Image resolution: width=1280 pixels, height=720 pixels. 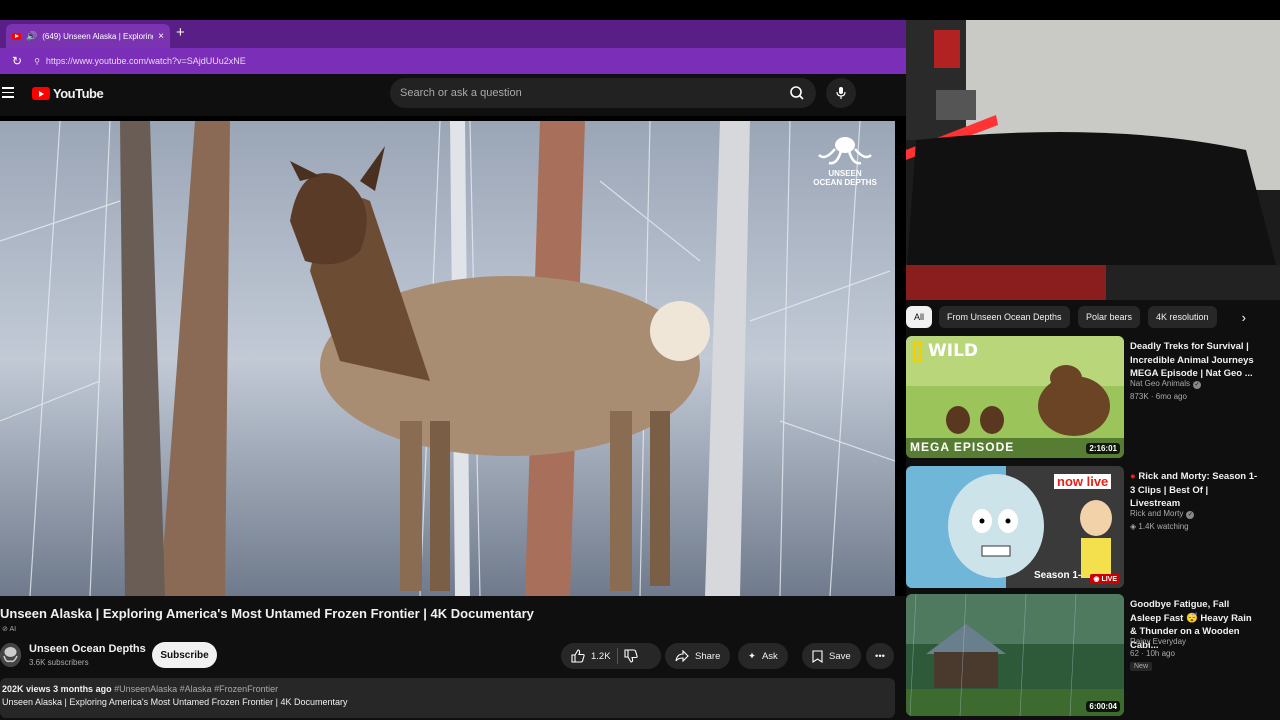 What do you see at coordinates (31, 36) in the screenshot?
I see `speaker-icon: 🔊` at bounding box center [31, 36].